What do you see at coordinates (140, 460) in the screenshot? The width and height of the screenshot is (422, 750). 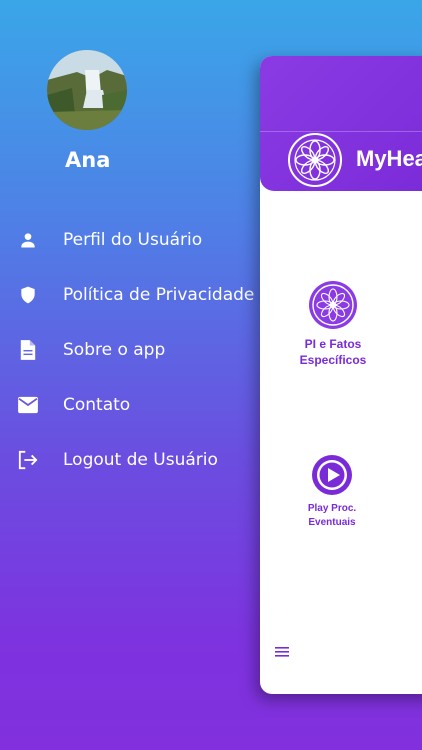 I see `menu-item-label: Logout de Usuário` at bounding box center [140, 460].